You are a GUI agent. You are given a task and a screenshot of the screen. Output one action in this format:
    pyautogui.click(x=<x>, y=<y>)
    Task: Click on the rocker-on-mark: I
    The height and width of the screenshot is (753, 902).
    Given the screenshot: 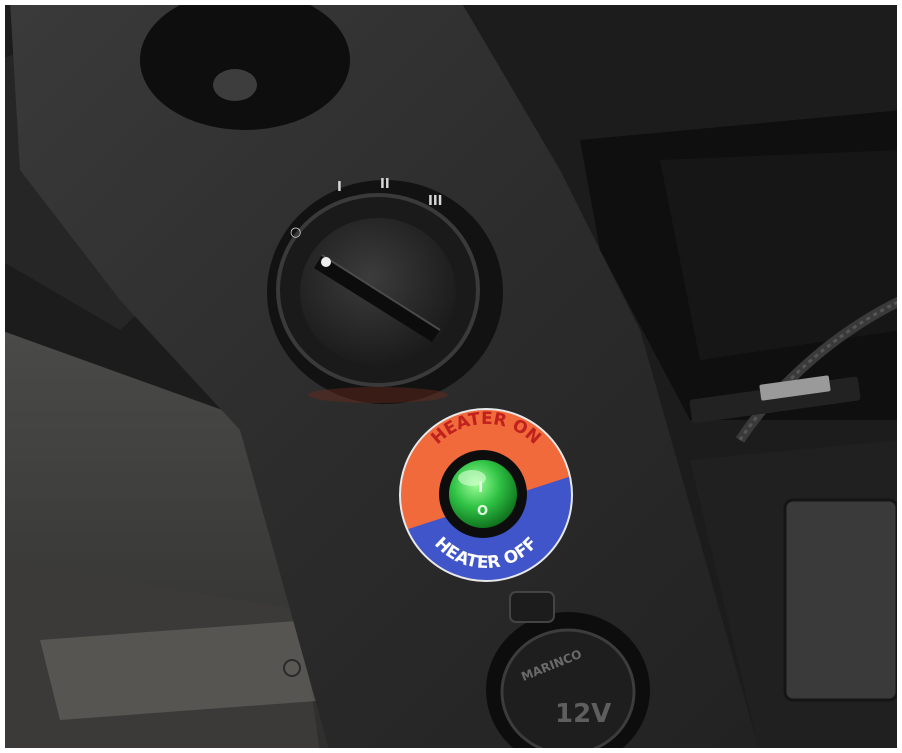 What is the action you would take?
    pyautogui.click(x=480, y=488)
    